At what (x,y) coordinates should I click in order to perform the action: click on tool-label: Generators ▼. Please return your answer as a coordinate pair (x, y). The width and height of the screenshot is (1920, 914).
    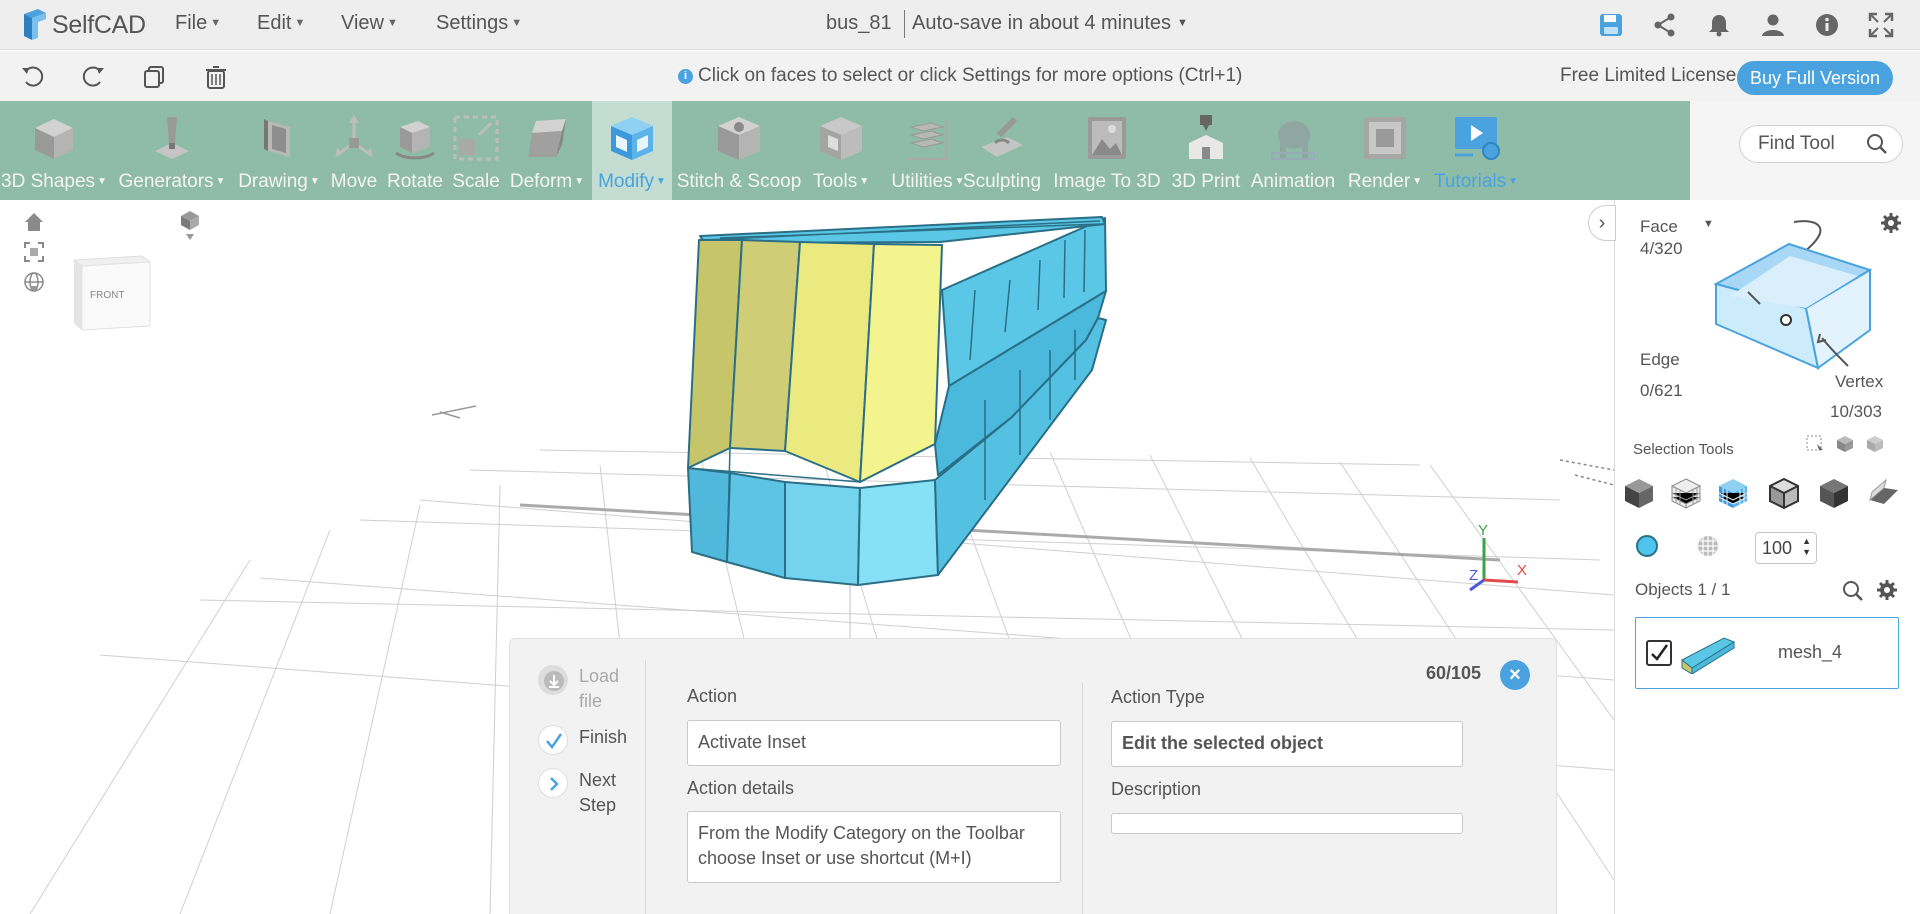
    Looking at the image, I should click on (172, 181).